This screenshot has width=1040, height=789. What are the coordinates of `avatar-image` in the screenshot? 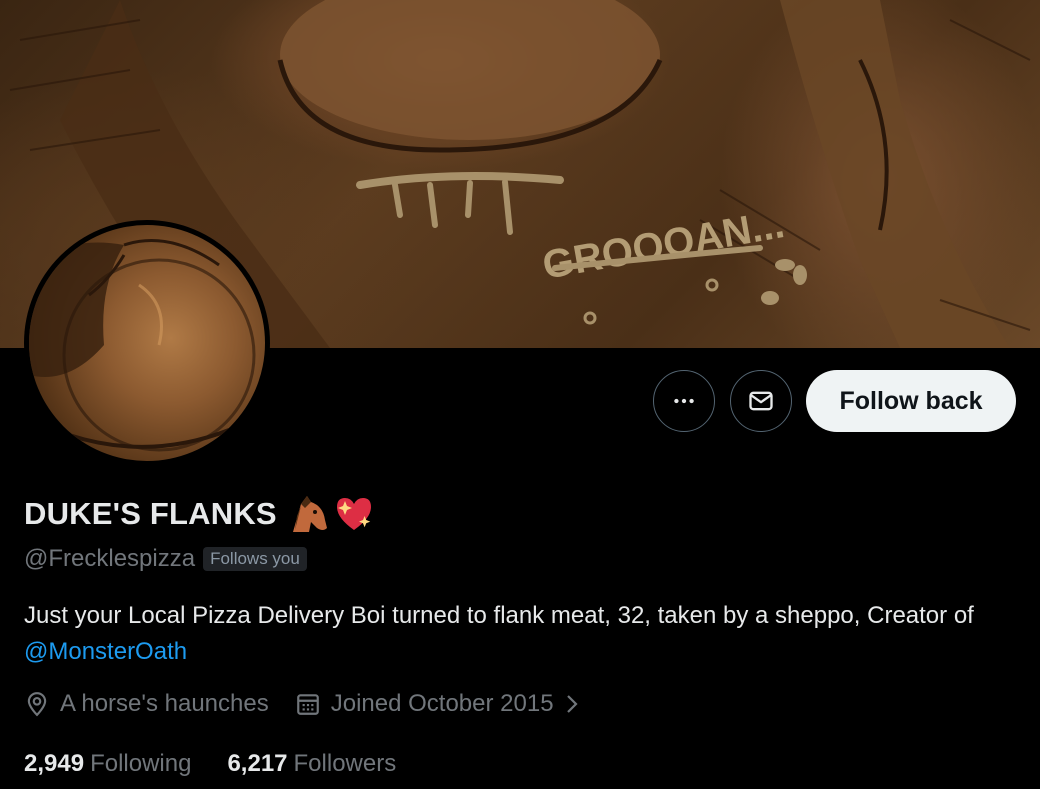 It's located at (147, 343).